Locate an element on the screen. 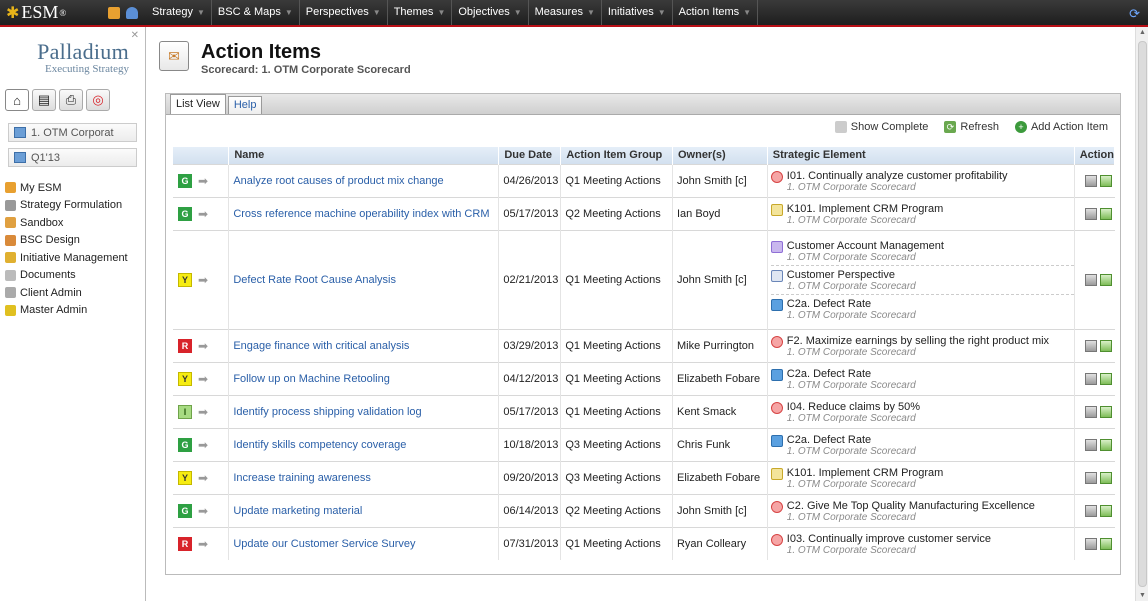  nav-item-objectives: Objectives ▼ is located at coordinates (490, 12).